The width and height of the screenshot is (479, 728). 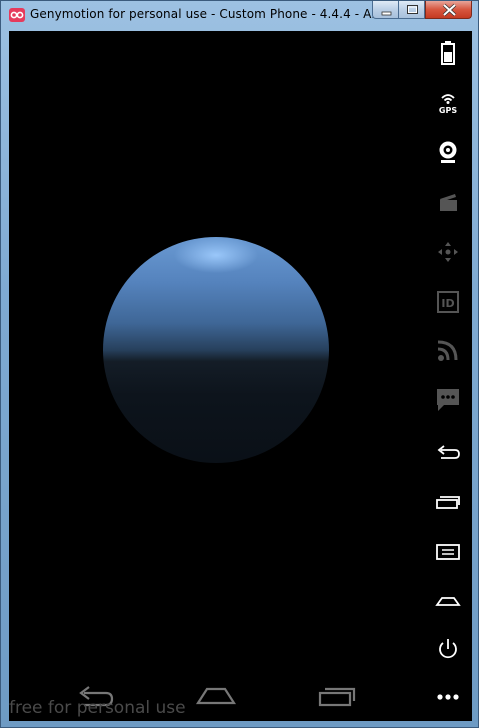 What do you see at coordinates (448, 252) in the screenshot?
I see `dpad-icon` at bounding box center [448, 252].